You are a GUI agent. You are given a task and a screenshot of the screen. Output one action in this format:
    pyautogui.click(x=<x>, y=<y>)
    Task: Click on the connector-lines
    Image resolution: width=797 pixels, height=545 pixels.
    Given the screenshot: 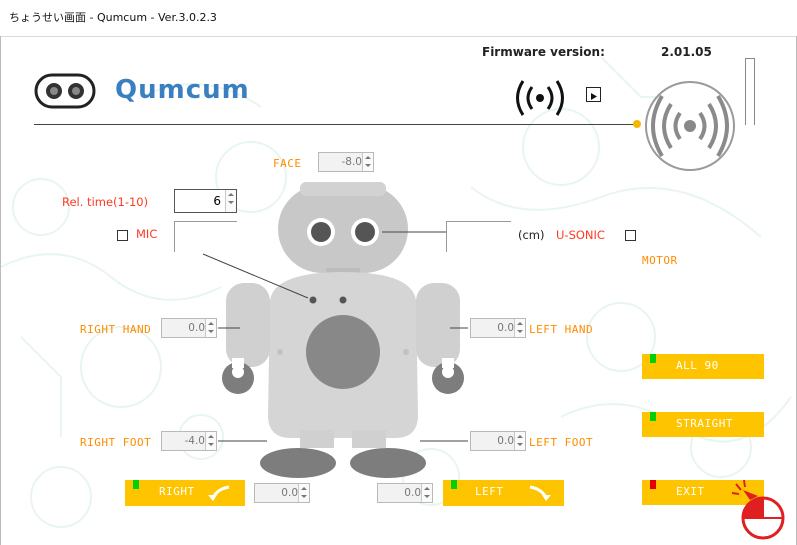 What is the action you would take?
    pyautogui.click(x=335, y=336)
    